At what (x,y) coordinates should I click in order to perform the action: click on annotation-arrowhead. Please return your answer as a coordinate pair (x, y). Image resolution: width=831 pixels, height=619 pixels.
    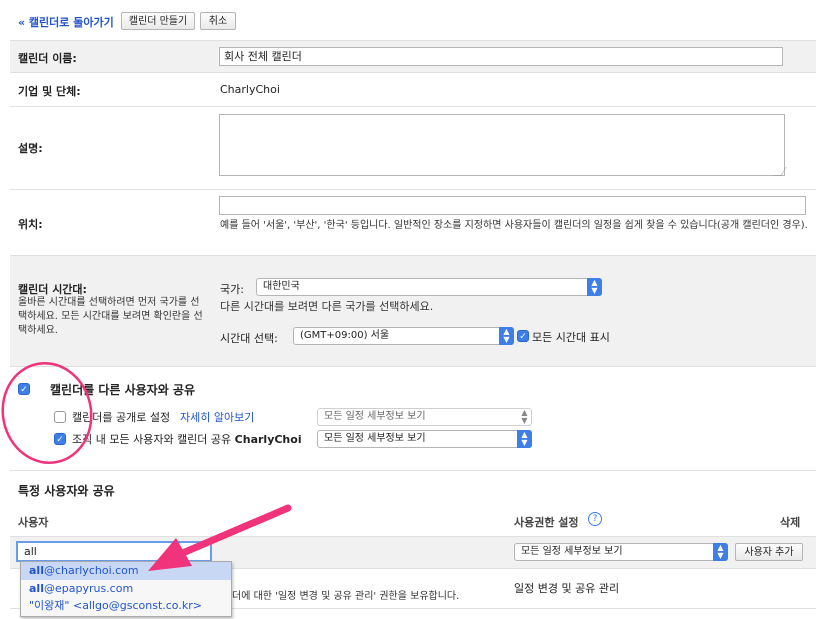
    Looking at the image, I should click on (170, 554).